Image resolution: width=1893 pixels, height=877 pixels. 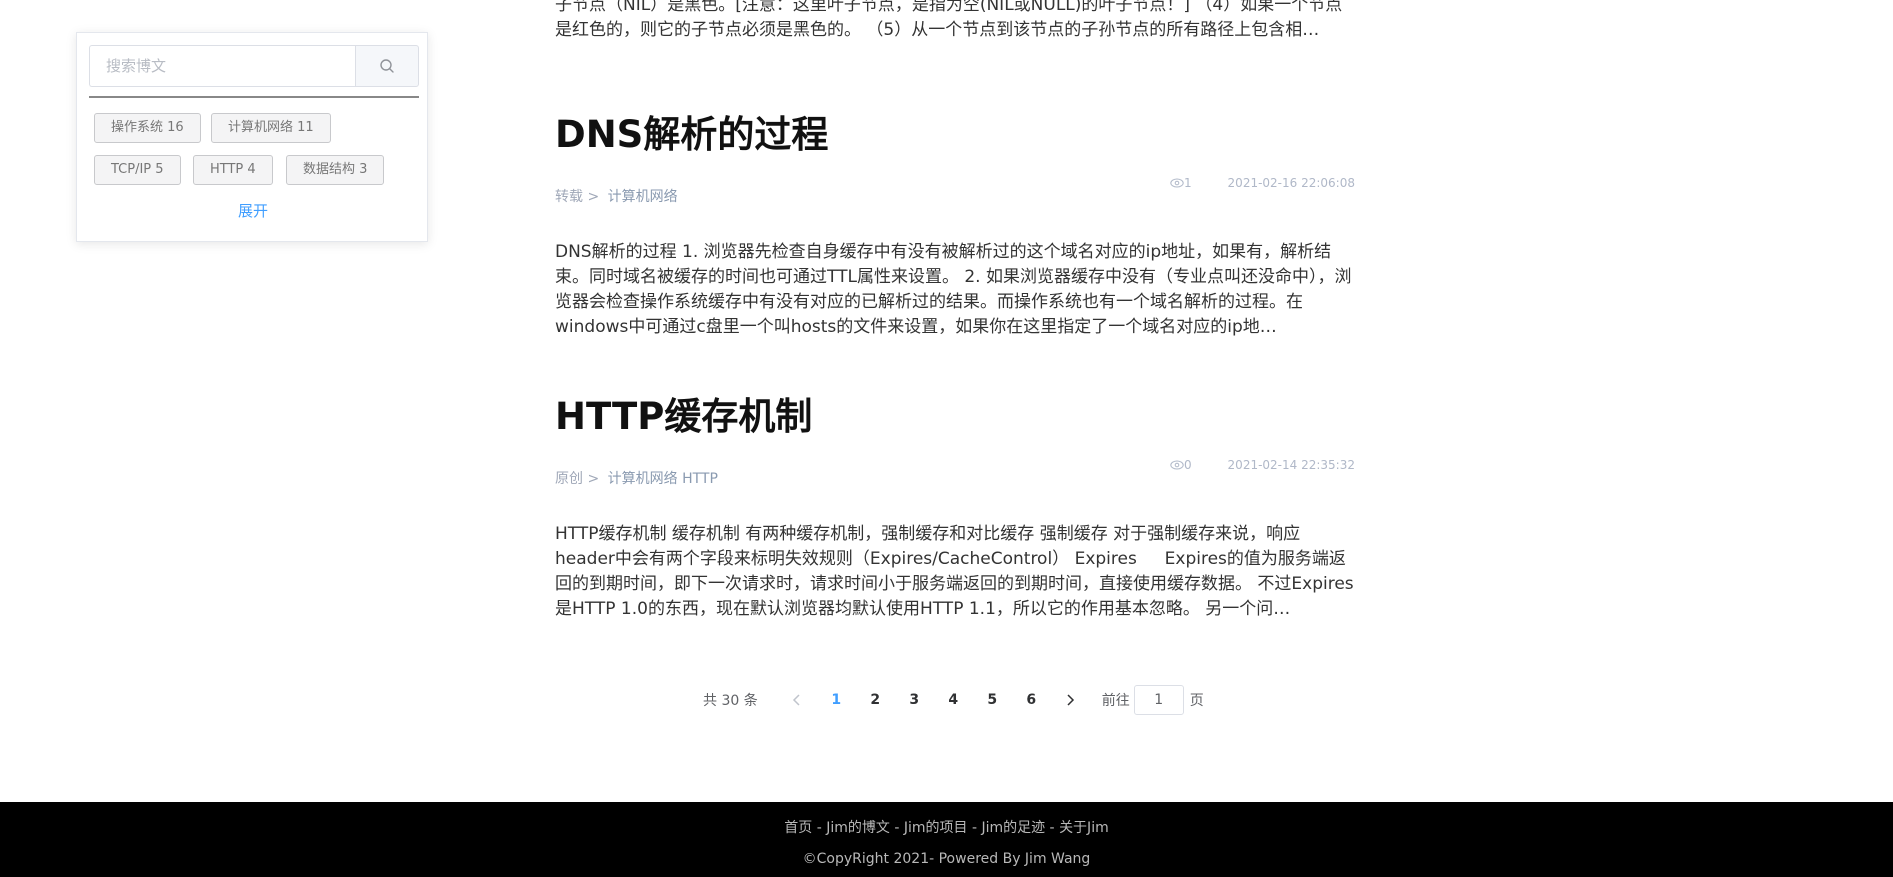 What do you see at coordinates (992, 700) in the screenshot?
I see `page-button-5: 5` at bounding box center [992, 700].